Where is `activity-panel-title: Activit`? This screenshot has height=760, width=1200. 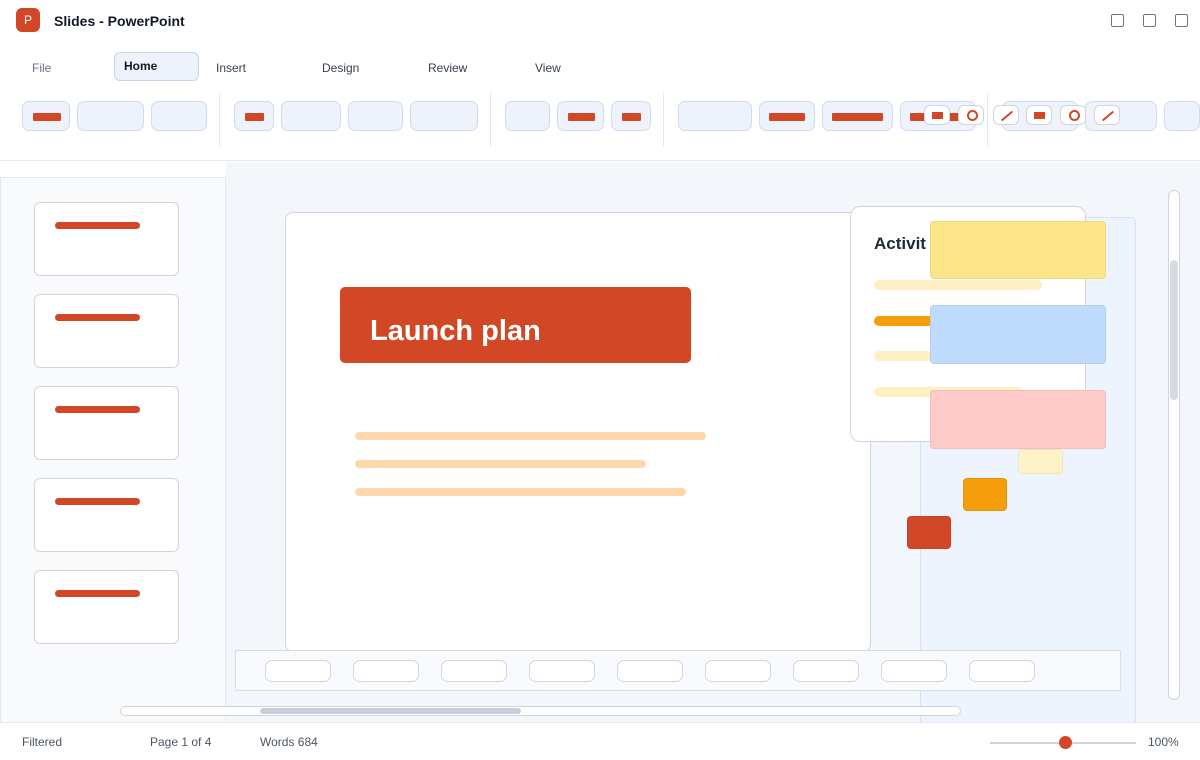 activity-panel-title: Activit is located at coordinates (900, 243).